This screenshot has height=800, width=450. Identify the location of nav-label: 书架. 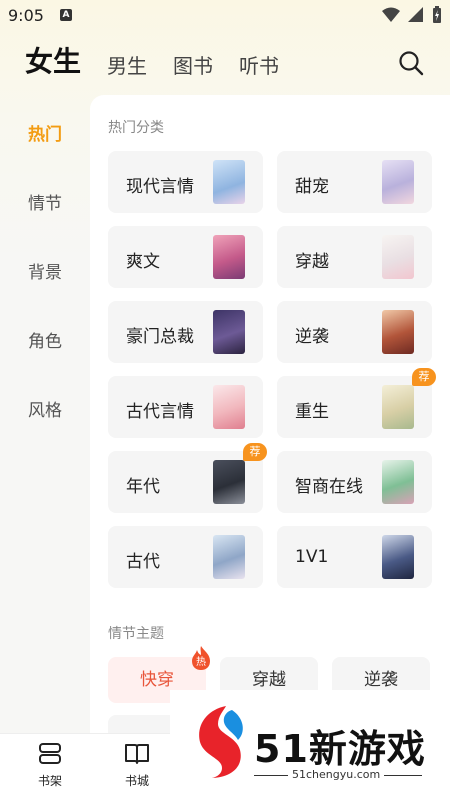
(49, 781).